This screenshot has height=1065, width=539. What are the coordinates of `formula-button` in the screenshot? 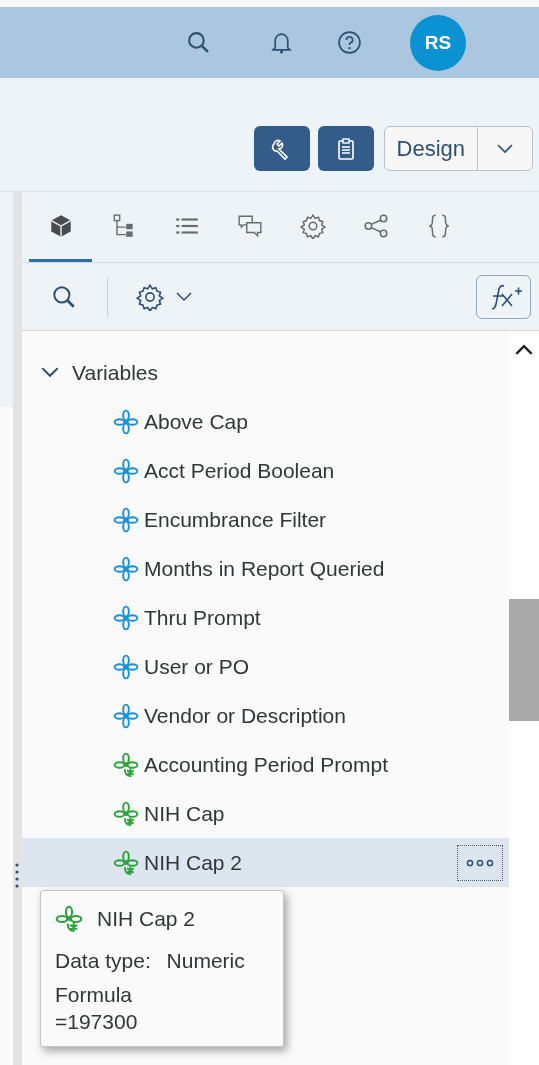 It's located at (503, 296).